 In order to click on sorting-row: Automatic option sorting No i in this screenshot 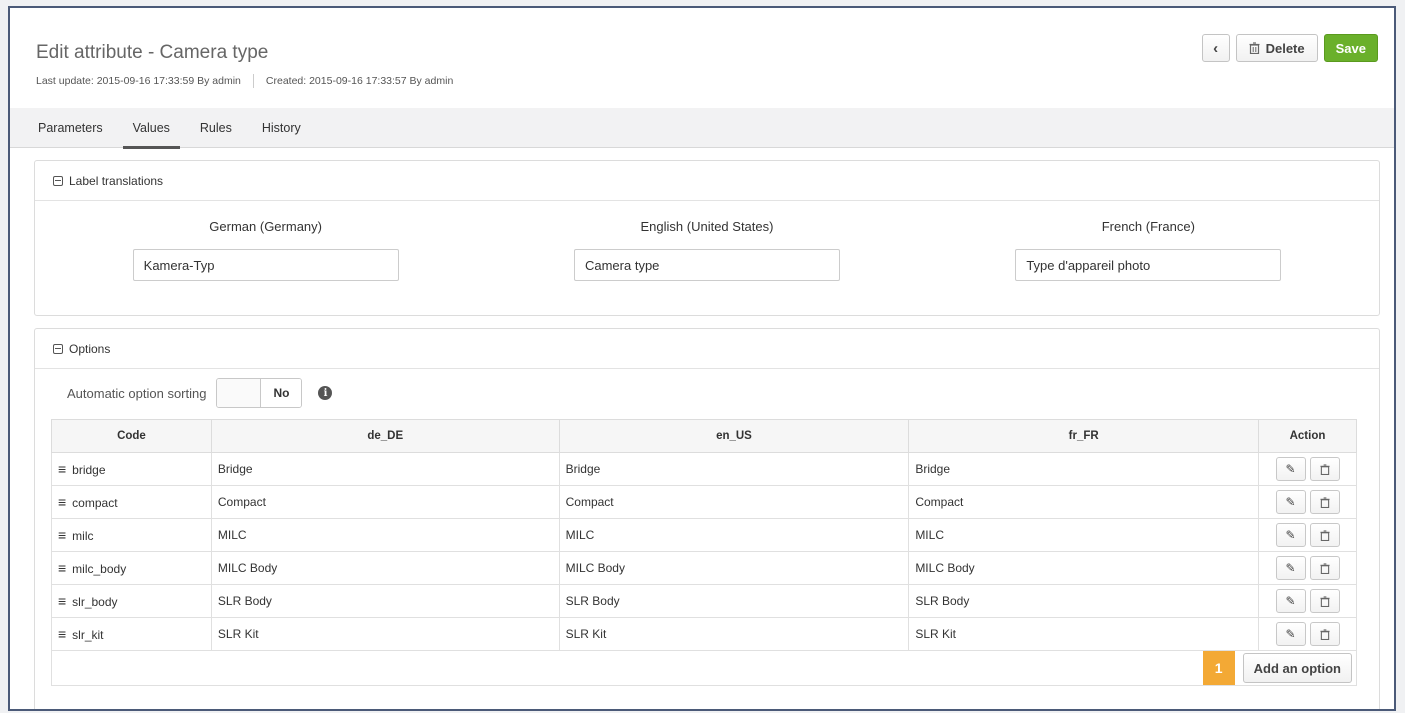, I will do `click(707, 393)`.